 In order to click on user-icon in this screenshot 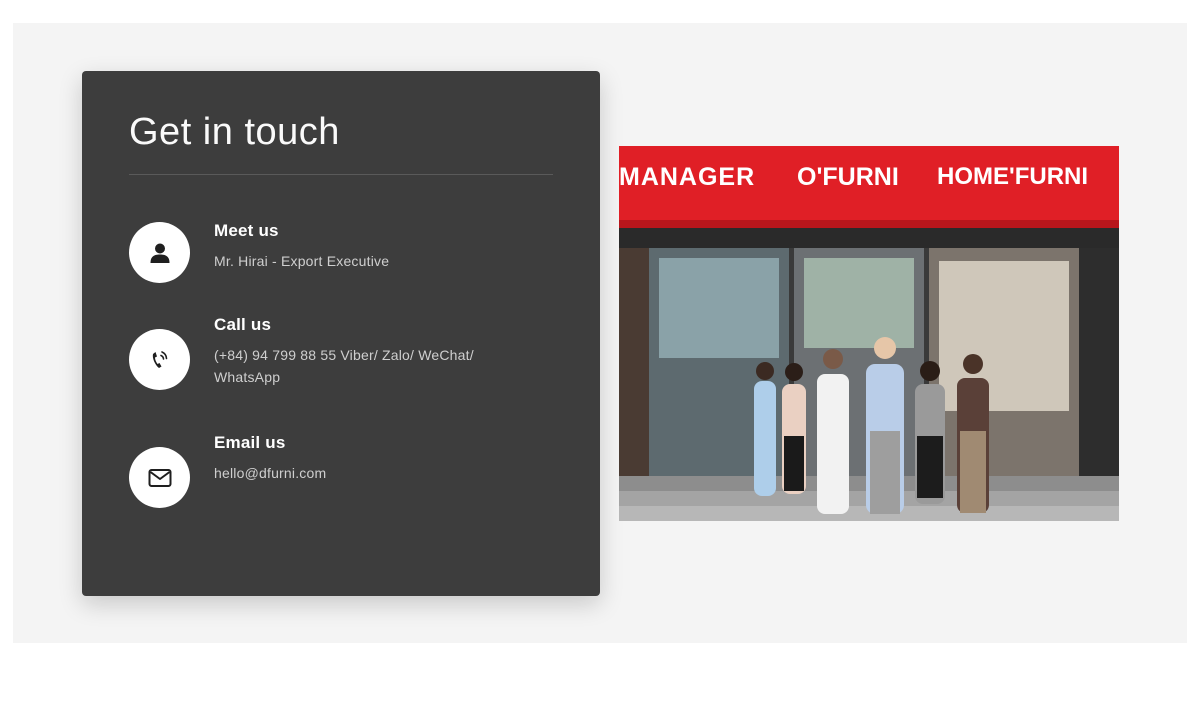, I will do `click(159, 253)`.